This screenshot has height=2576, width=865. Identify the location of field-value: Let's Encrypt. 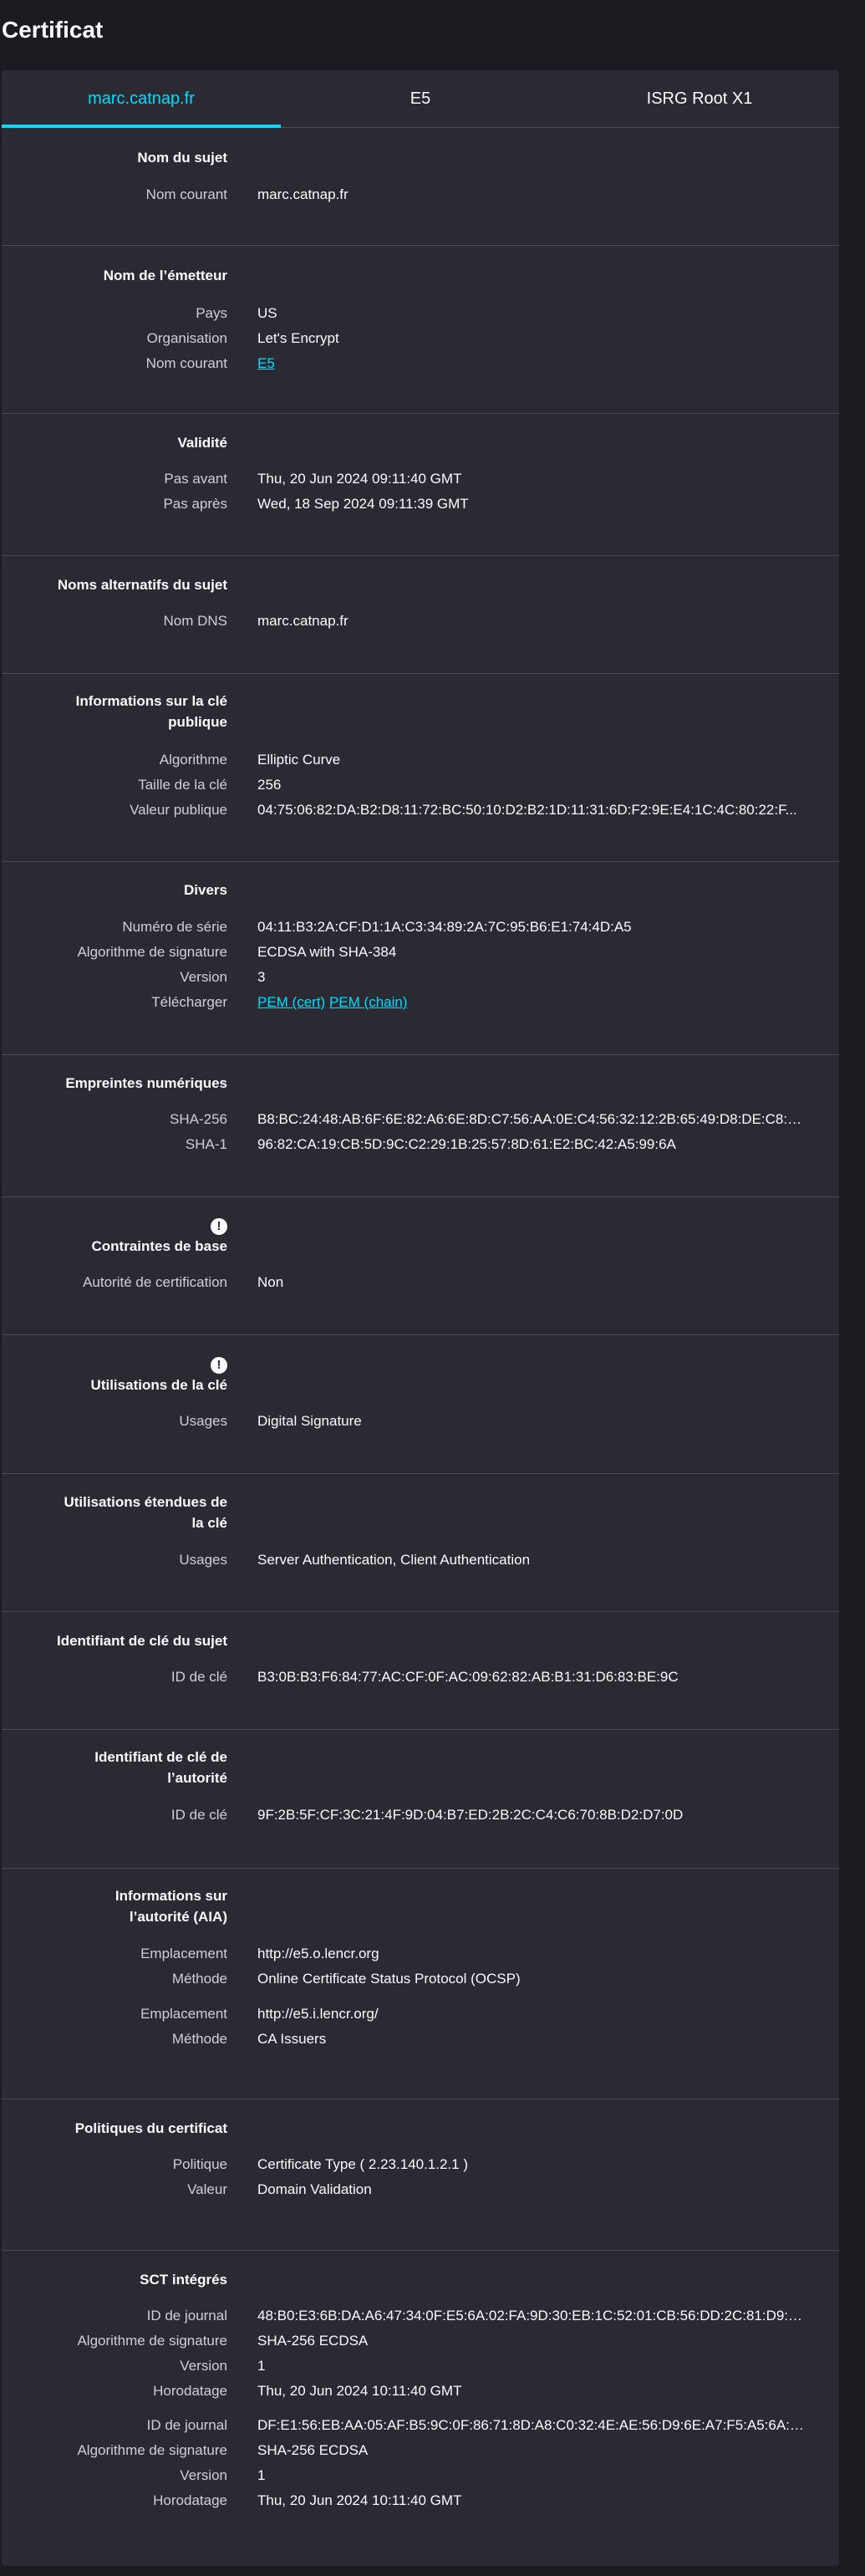
(298, 338).